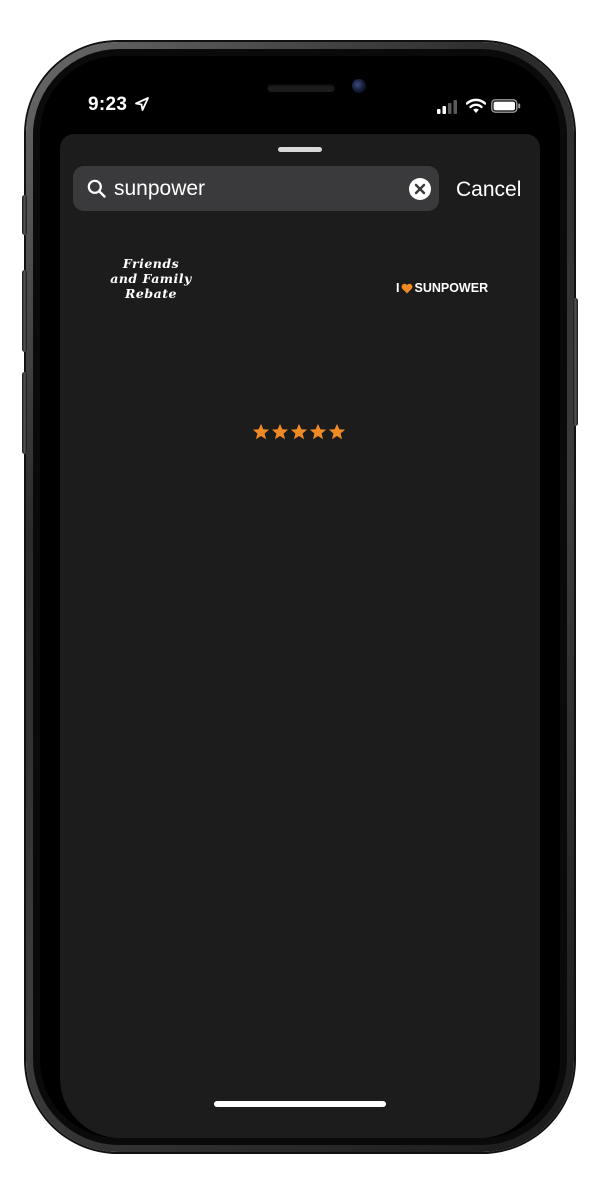 Image resolution: width=600 pixels, height=1194 pixels. What do you see at coordinates (407, 288) in the screenshot?
I see `heart-icon` at bounding box center [407, 288].